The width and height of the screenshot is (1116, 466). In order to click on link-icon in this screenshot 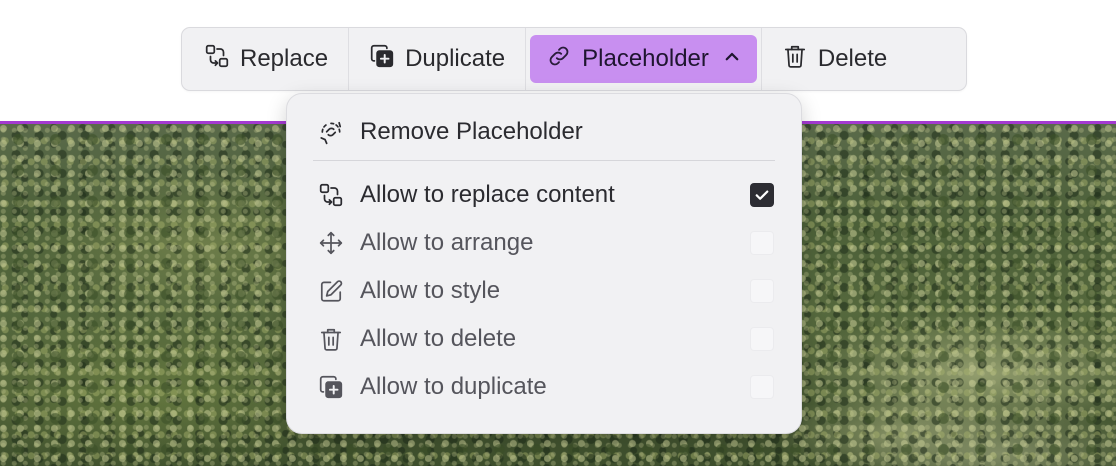, I will do `click(559, 59)`.